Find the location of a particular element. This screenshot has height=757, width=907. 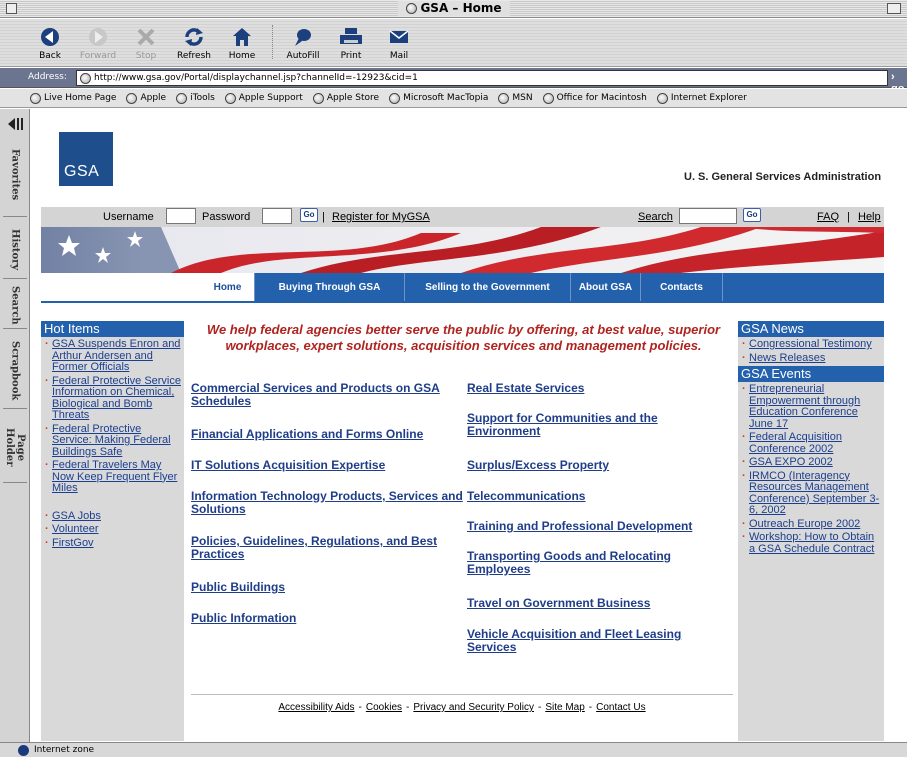

favorite-item: Apple Support is located at coordinates (263, 98).